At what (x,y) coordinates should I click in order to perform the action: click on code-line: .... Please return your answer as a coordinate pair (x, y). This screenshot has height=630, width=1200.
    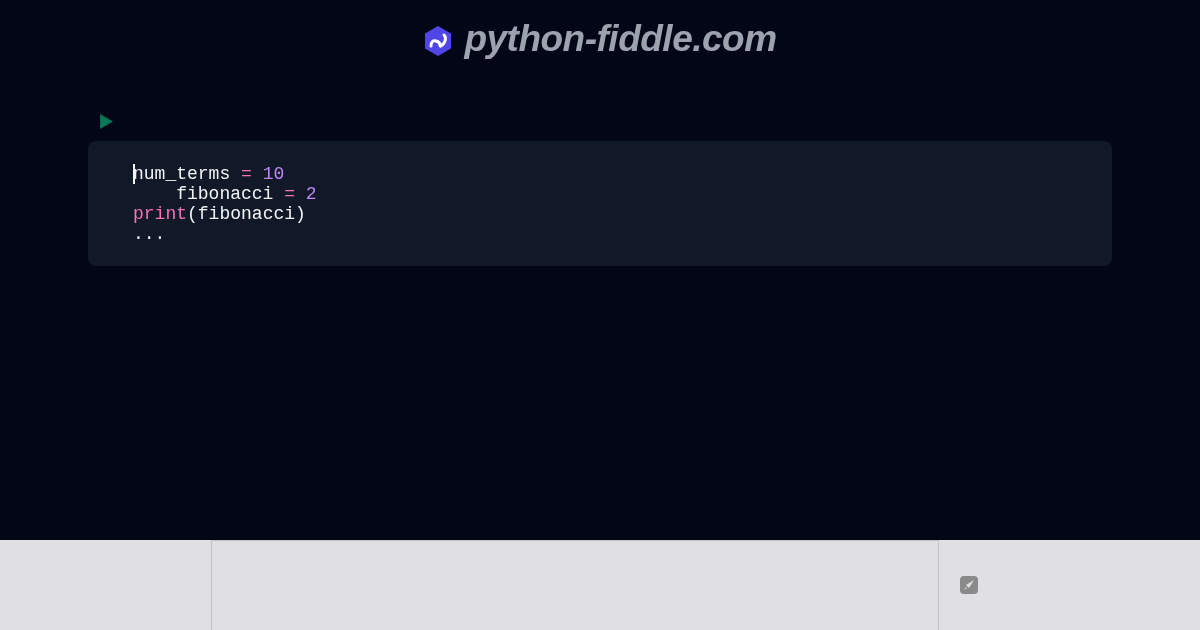
    Looking at the image, I should click on (150, 234).